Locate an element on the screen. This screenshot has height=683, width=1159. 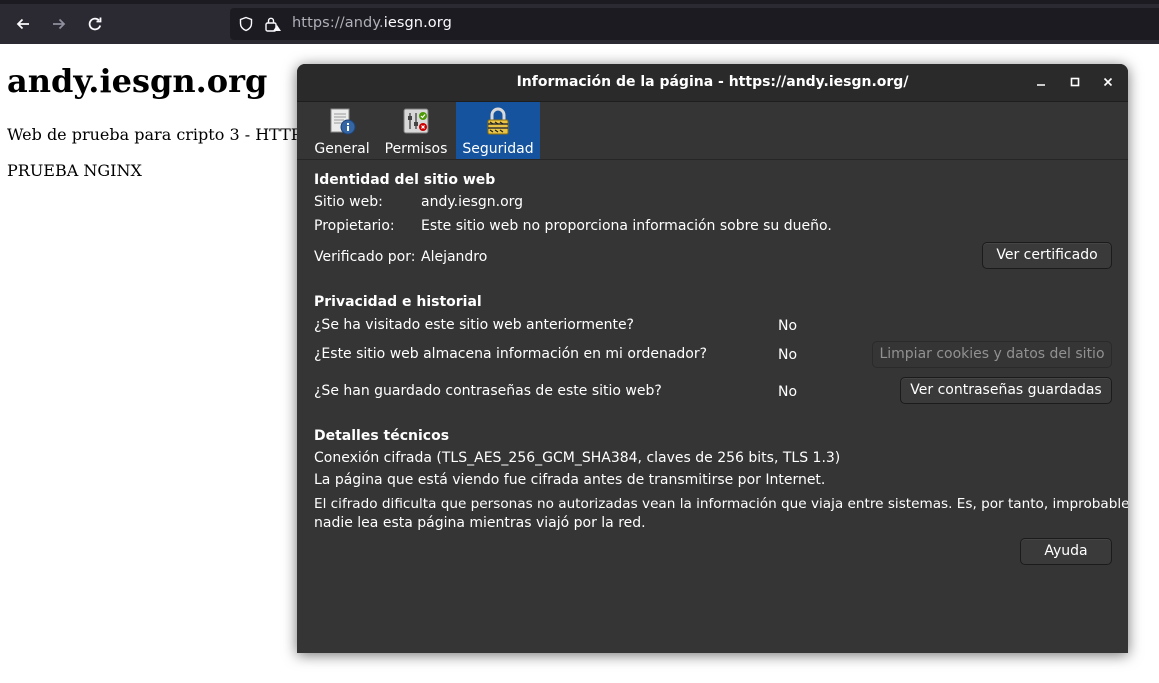
view-certificate-button: Ver certificado is located at coordinates (1047, 255).